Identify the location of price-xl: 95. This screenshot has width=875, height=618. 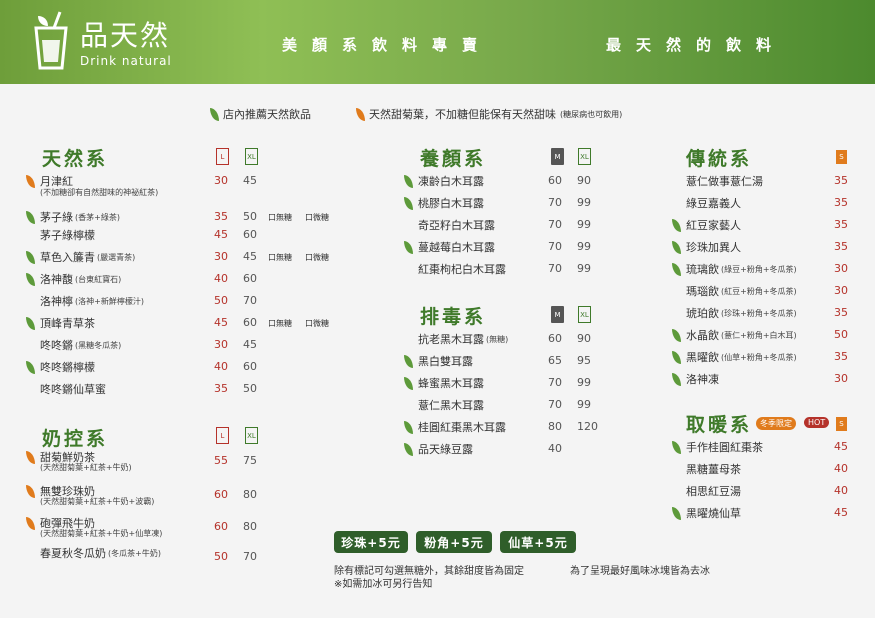
(584, 360).